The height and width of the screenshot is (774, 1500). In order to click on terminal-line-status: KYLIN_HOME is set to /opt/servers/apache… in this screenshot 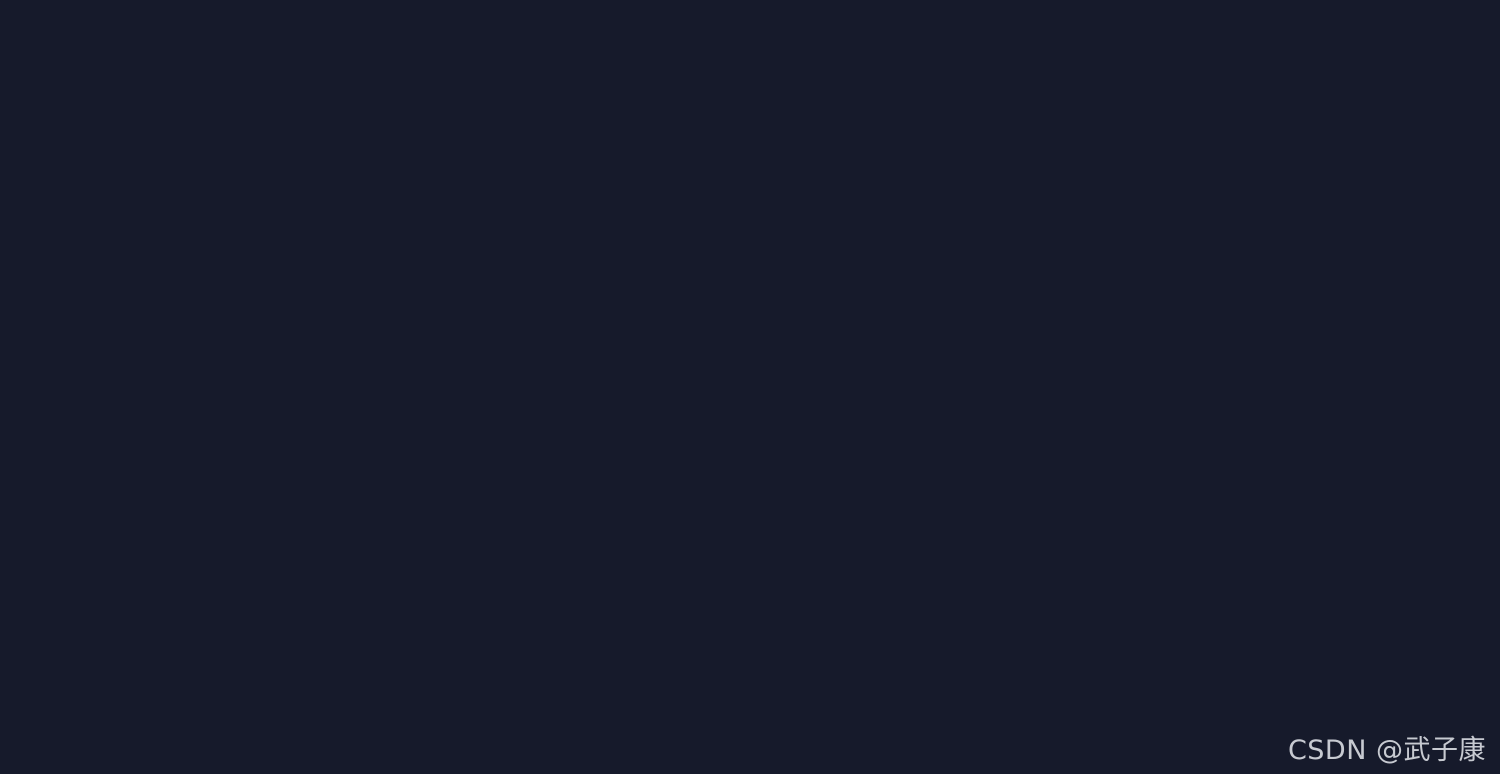, I will do `click(752, 540)`.